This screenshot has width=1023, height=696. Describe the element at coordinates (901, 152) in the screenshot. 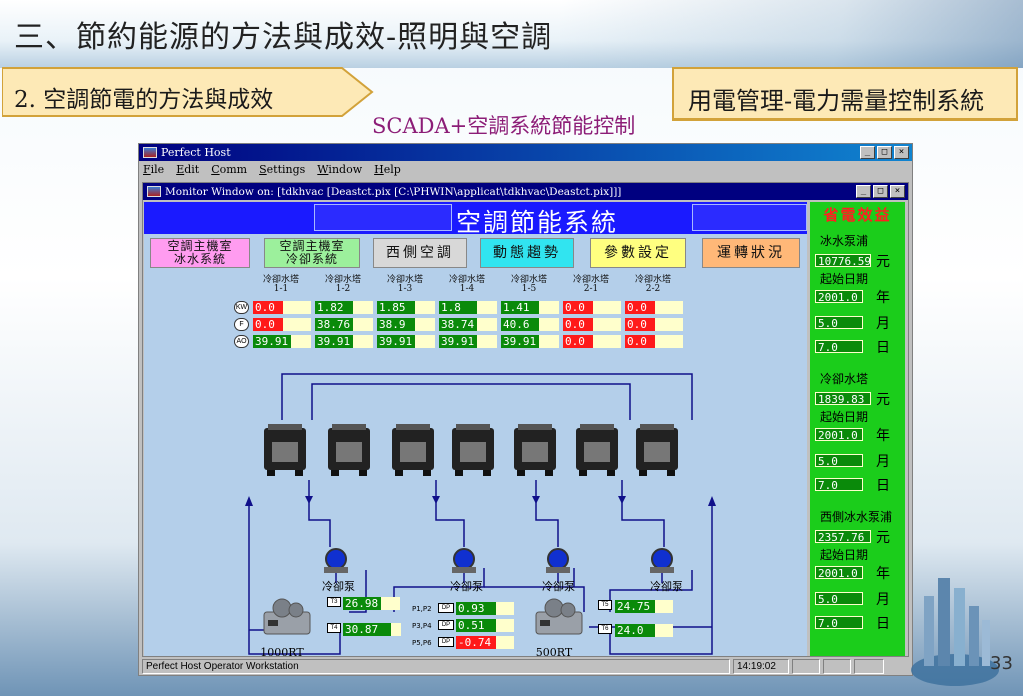

I see `close-button: ×` at that location.